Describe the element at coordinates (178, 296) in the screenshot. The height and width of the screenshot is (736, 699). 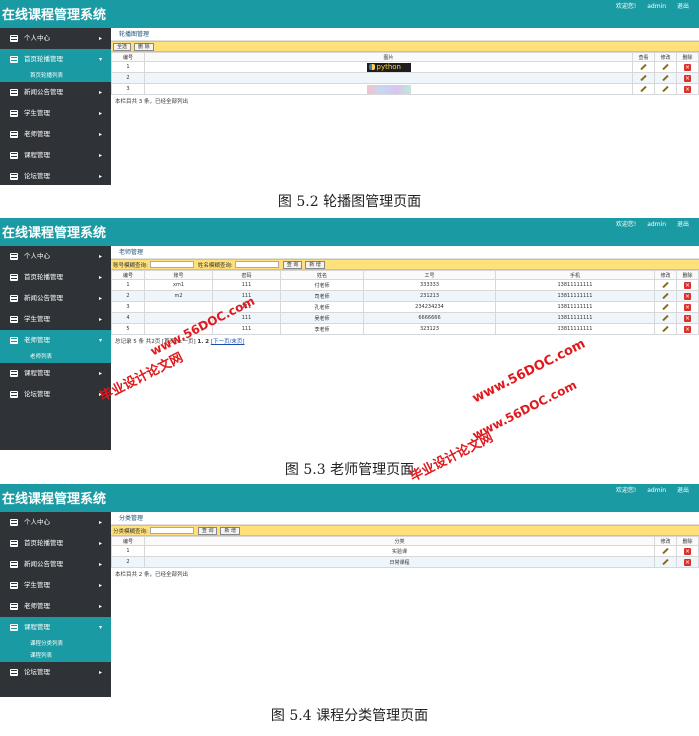
I see `cell-account: m2` at that location.